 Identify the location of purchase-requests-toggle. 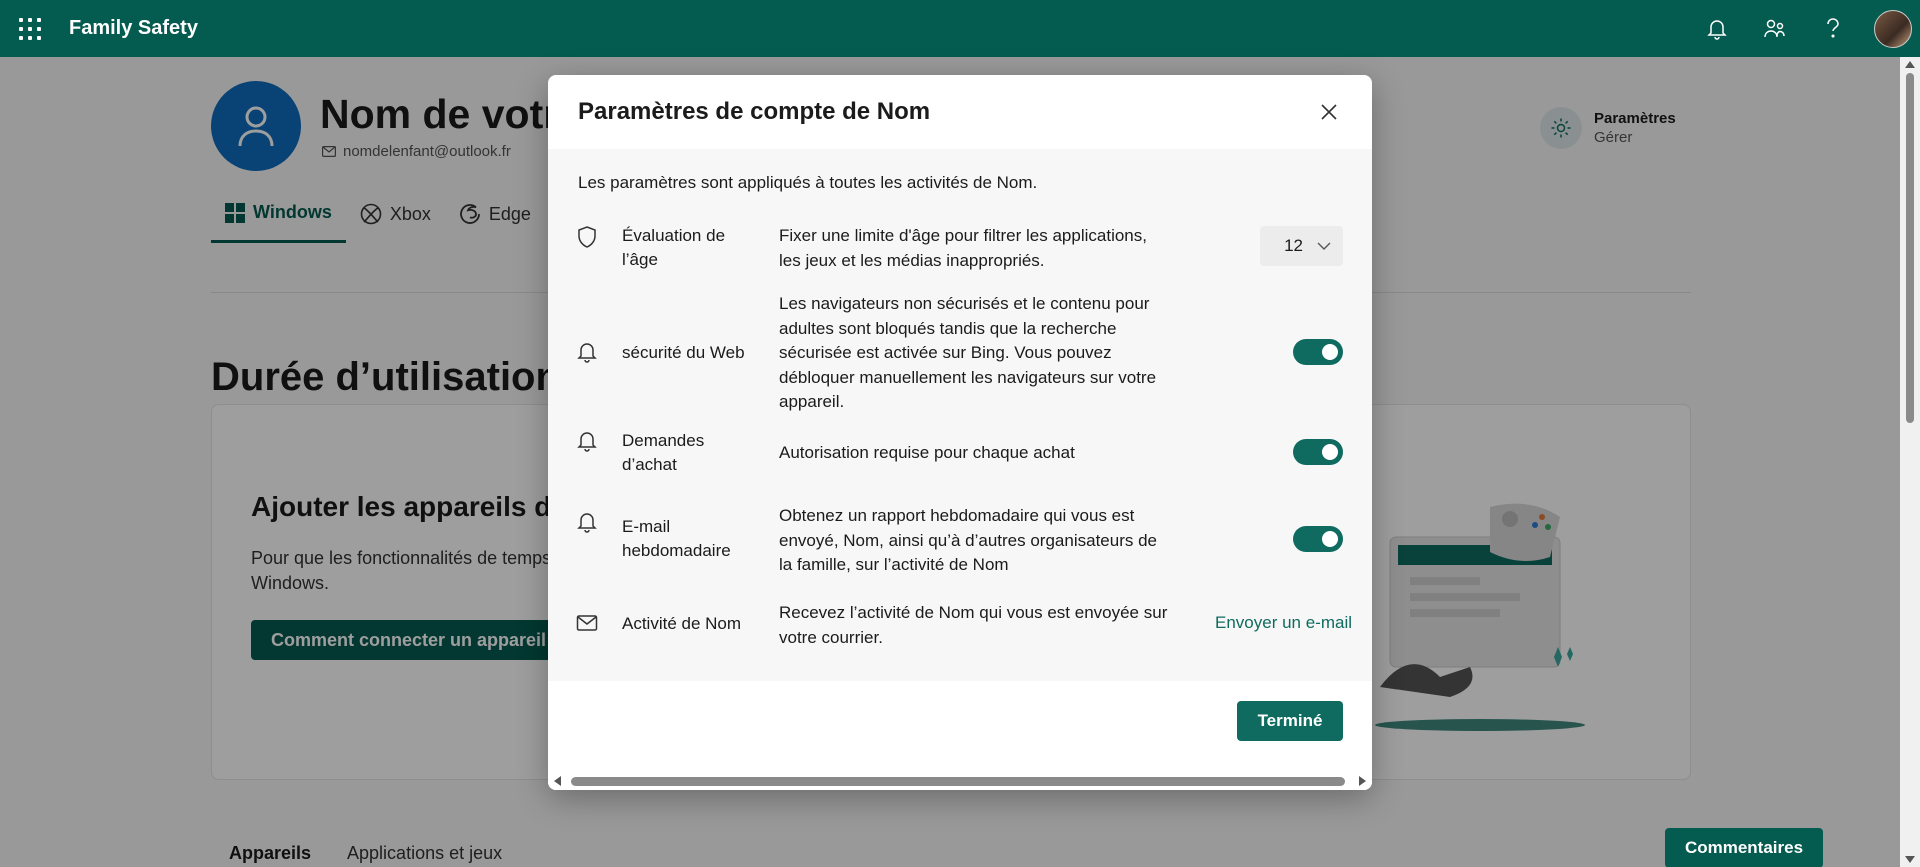
(1318, 452).